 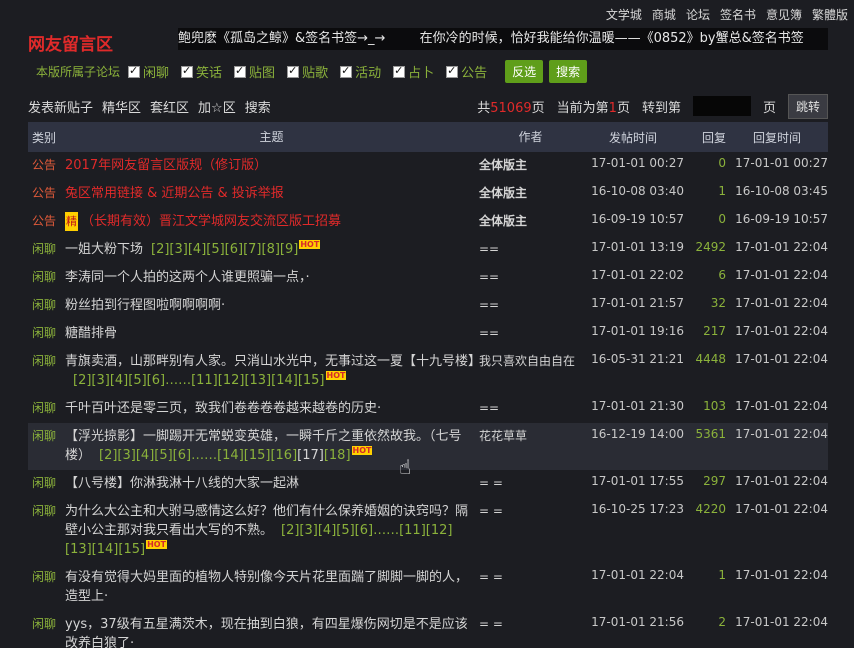 I want to click on thread-title: 粉丝拍到行程图啦啊啊啊啊·, so click(x=271, y=305).